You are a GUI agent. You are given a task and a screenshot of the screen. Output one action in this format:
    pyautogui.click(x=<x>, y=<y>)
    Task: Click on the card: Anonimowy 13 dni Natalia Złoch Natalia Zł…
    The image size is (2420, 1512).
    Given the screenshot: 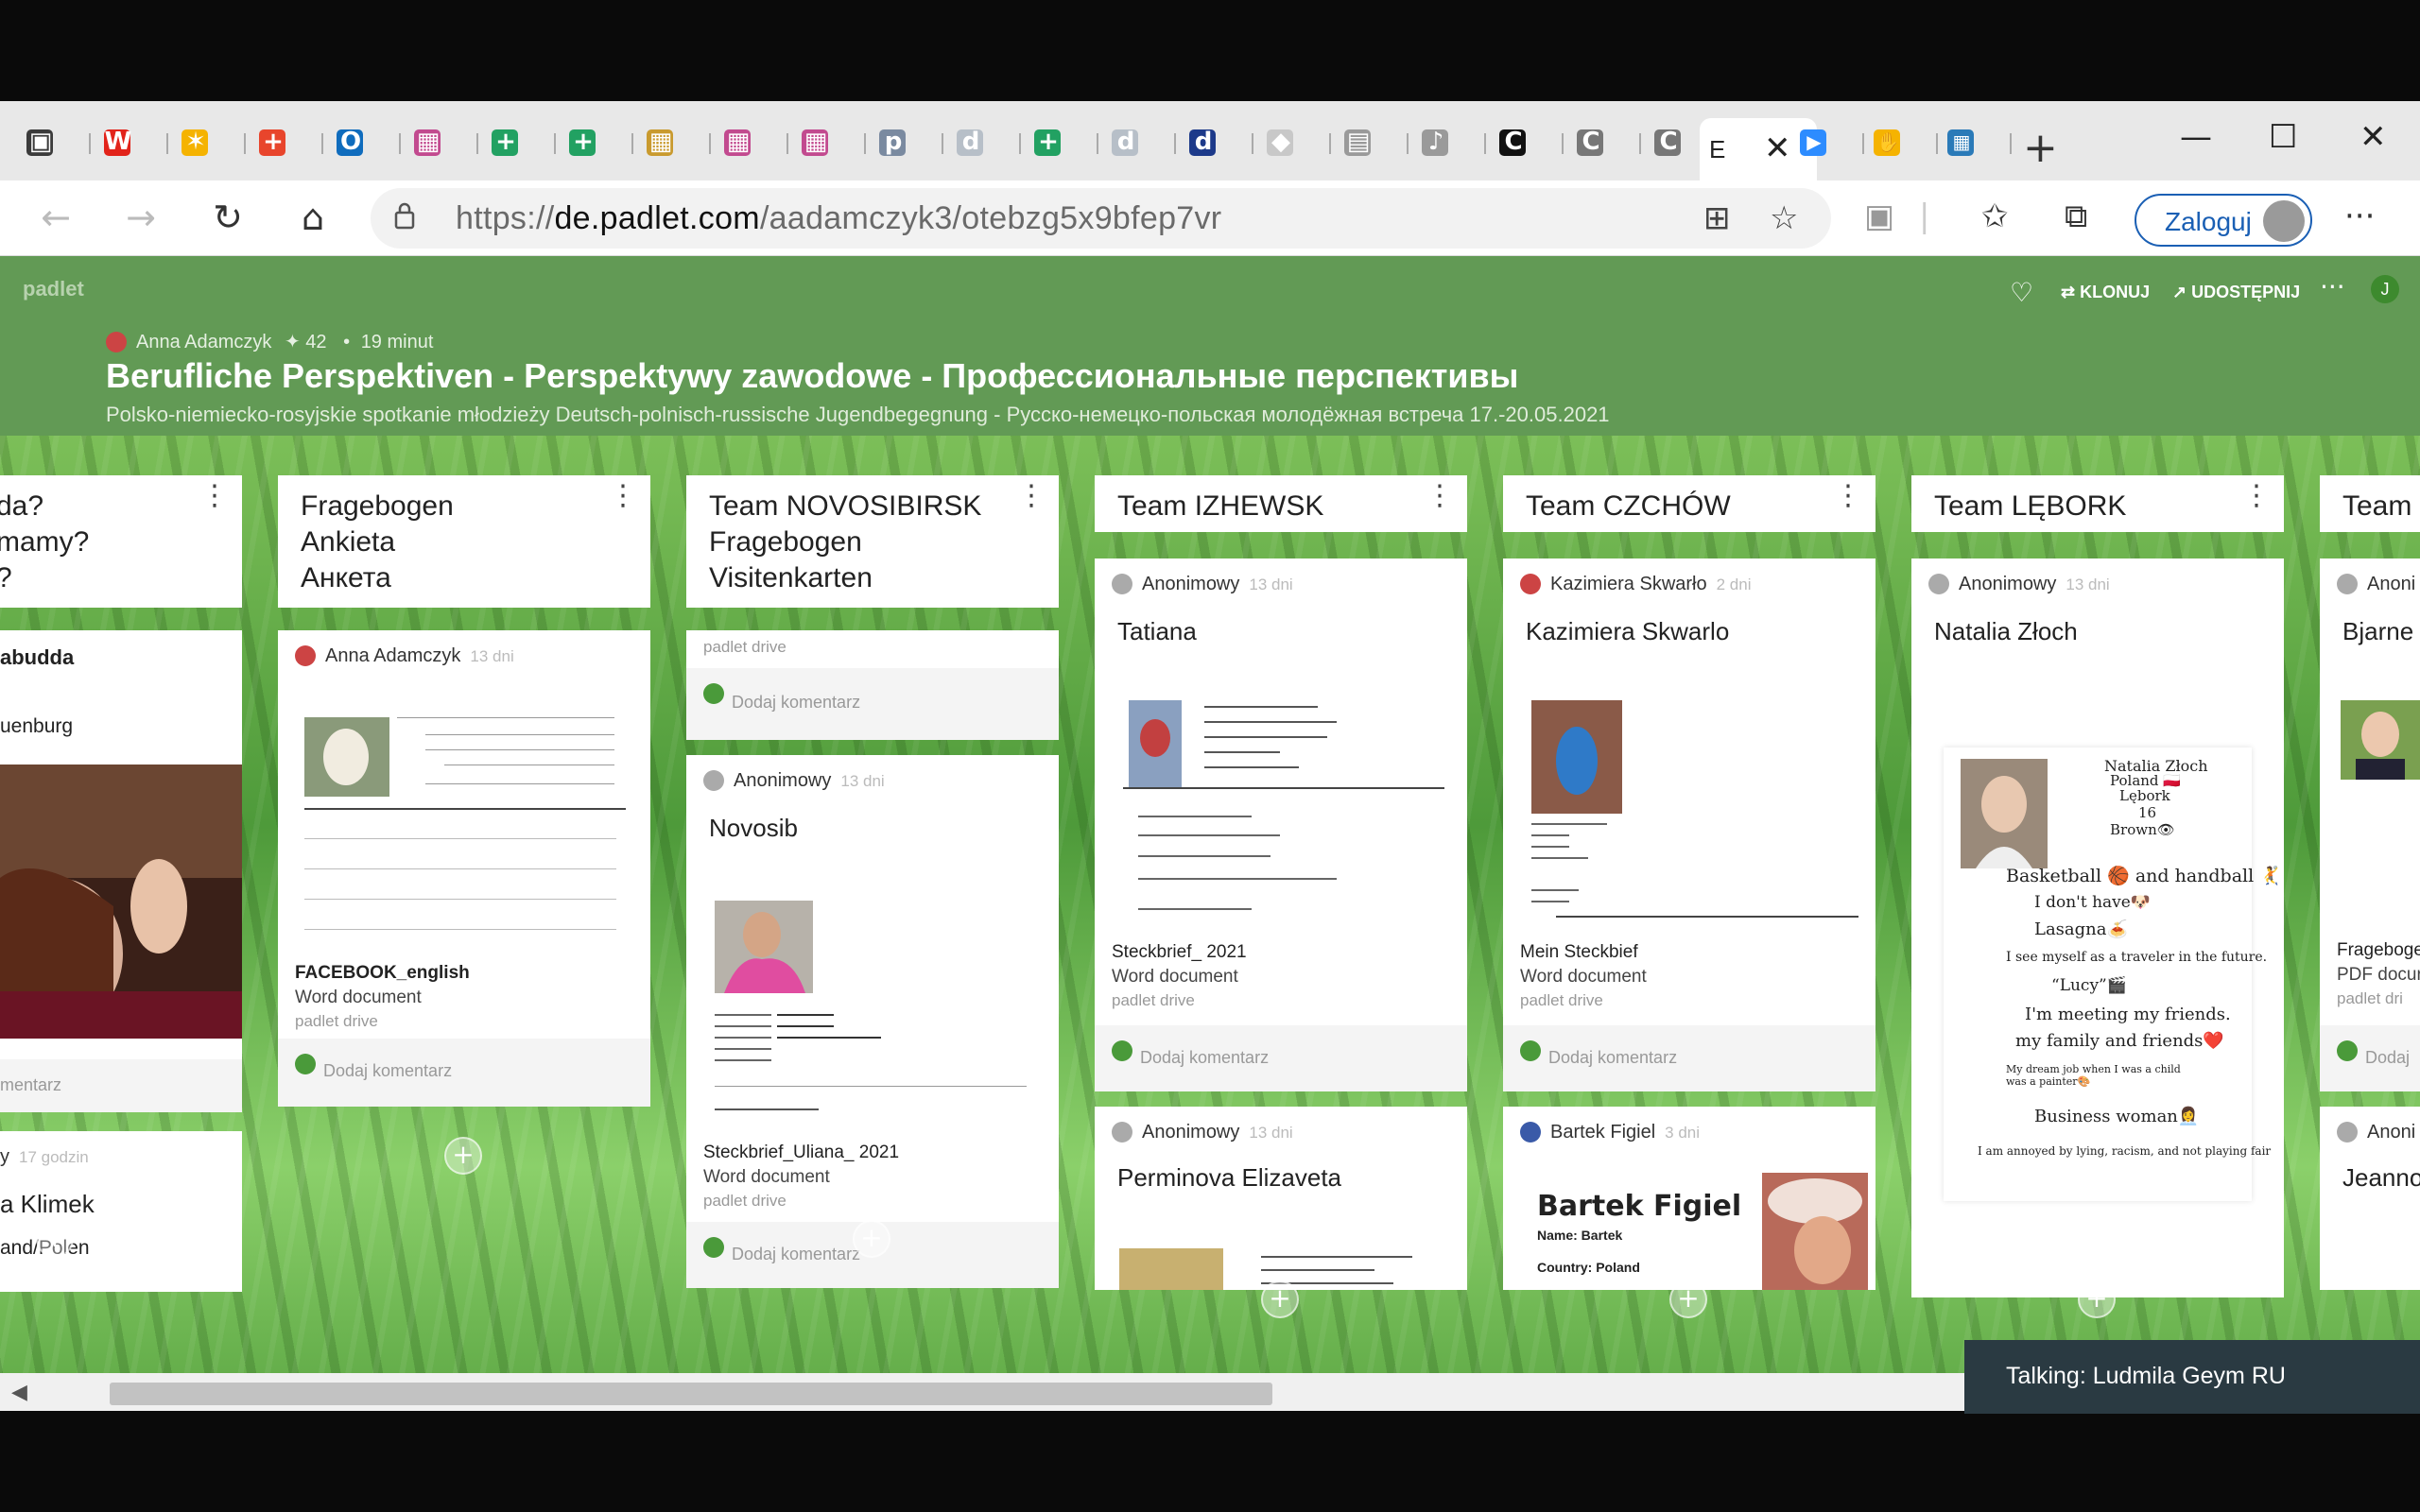 What is the action you would take?
    pyautogui.click(x=2097, y=927)
    